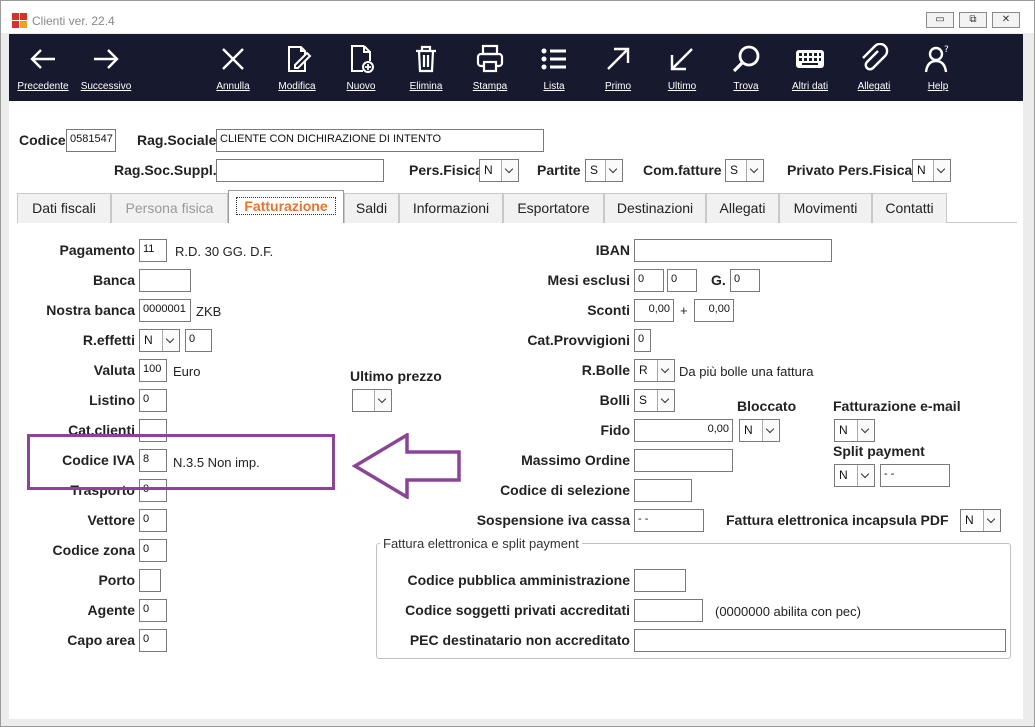  What do you see at coordinates (843, 475) in the screenshot?
I see `splitpayment-value: N` at bounding box center [843, 475].